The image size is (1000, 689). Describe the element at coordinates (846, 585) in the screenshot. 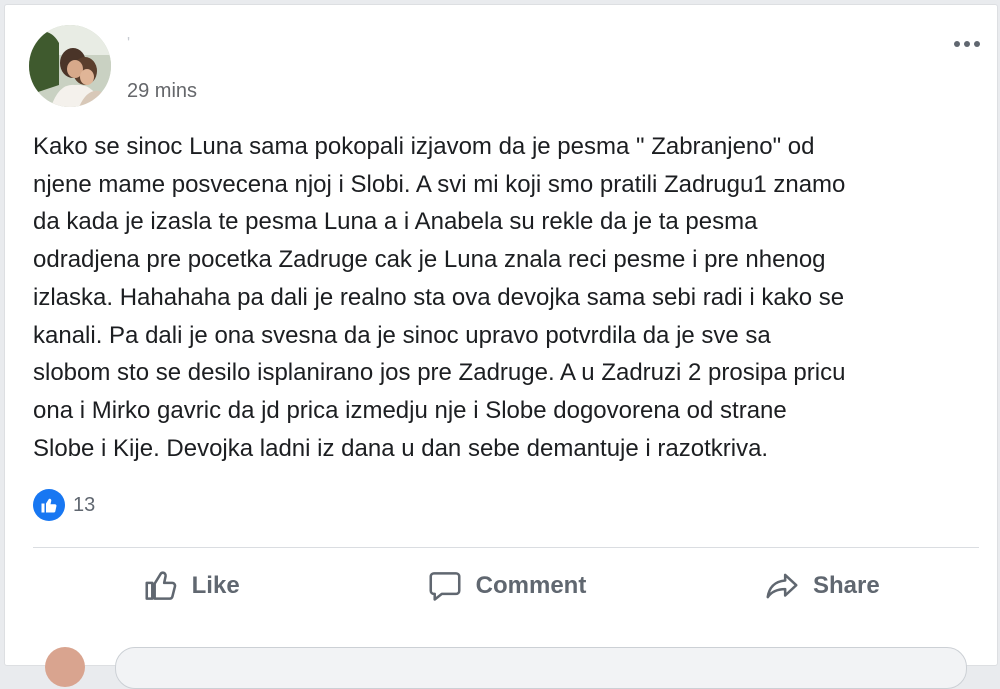

I see `share-label: Share` at that location.